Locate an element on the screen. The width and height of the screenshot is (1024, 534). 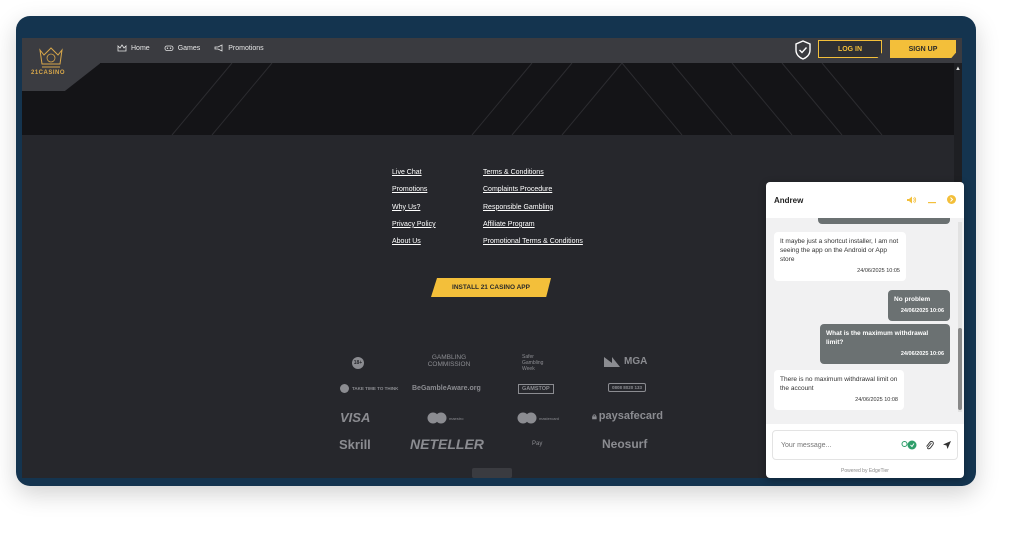
message-text: What is the maximum withdrawal limit? is located at coordinates (877, 338).